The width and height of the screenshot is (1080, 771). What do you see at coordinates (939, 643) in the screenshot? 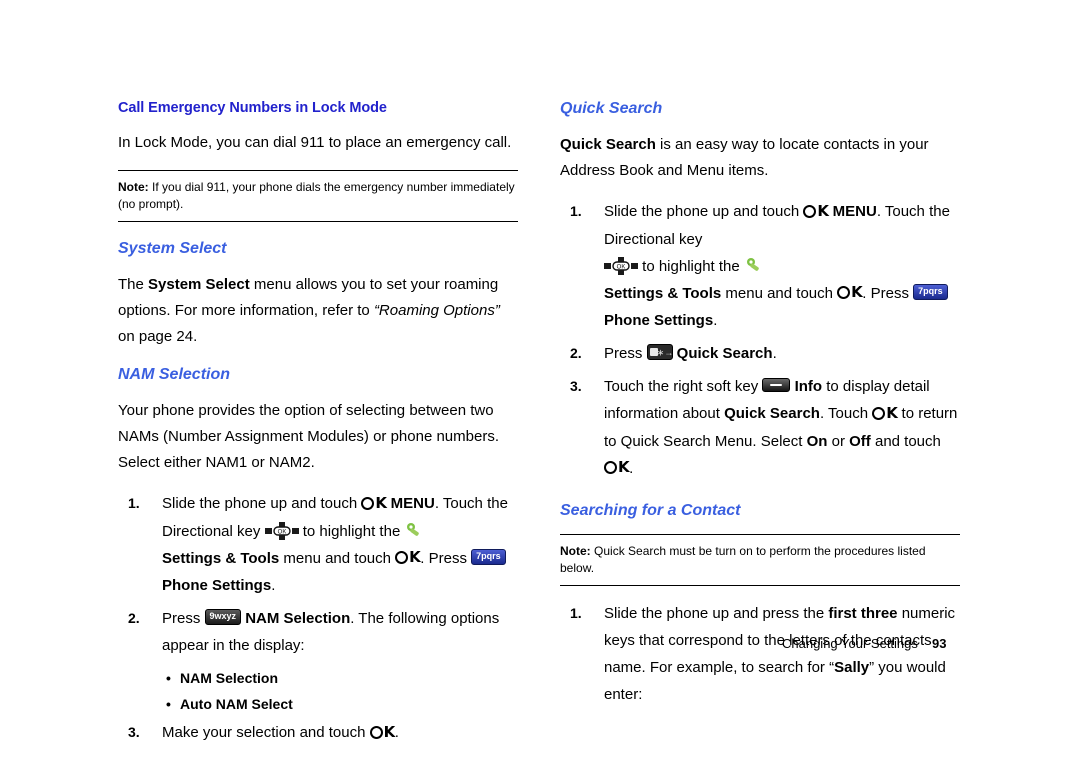
I see `footer-page-number: 93` at bounding box center [939, 643].